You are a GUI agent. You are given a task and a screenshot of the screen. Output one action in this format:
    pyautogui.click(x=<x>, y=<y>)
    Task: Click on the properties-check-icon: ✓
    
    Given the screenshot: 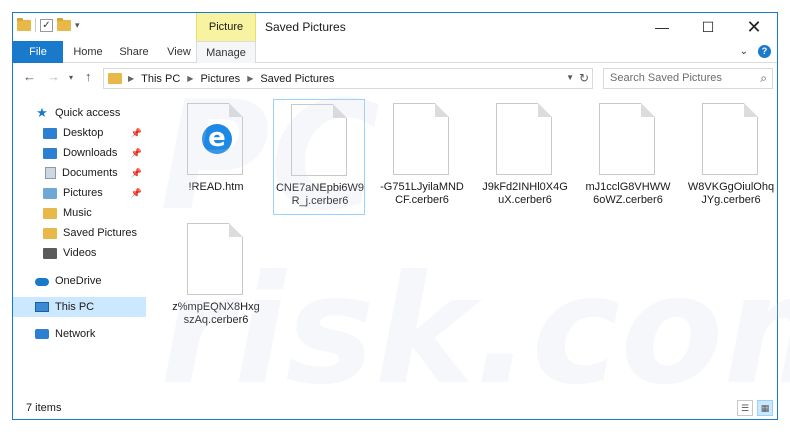 What is the action you would take?
    pyautogui.click(x=46, y=25)
    